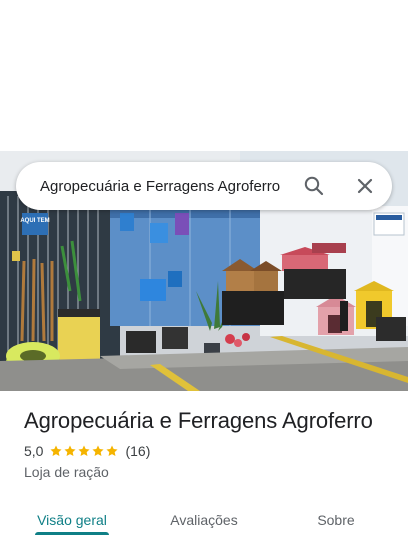  I want to click on tab-about: Sobre, so click(336, 520).